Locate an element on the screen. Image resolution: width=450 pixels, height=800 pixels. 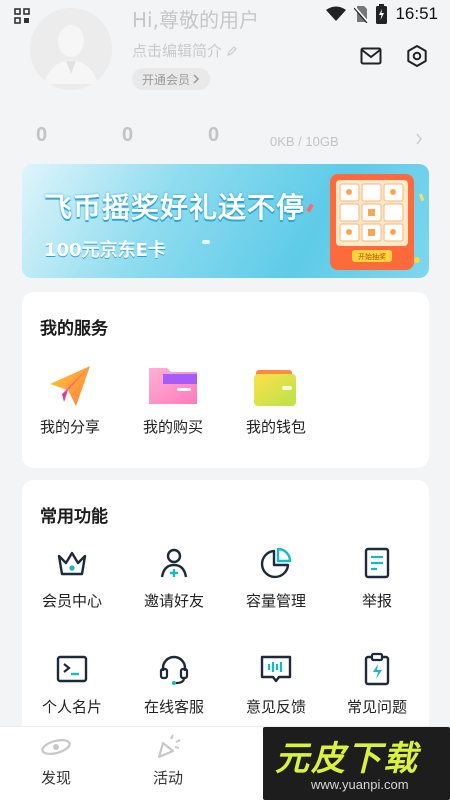
wallet-icon is located at coordinates (275, 388).